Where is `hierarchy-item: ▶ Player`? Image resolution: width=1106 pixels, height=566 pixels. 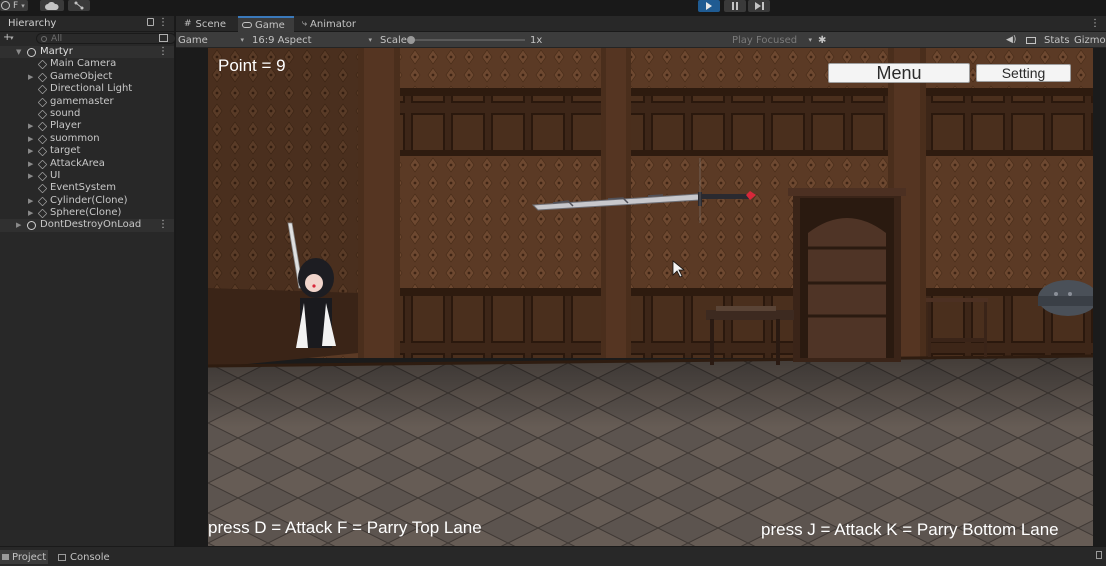
hierarchy-item: ▶ Player is located at coordinates (87, 126).